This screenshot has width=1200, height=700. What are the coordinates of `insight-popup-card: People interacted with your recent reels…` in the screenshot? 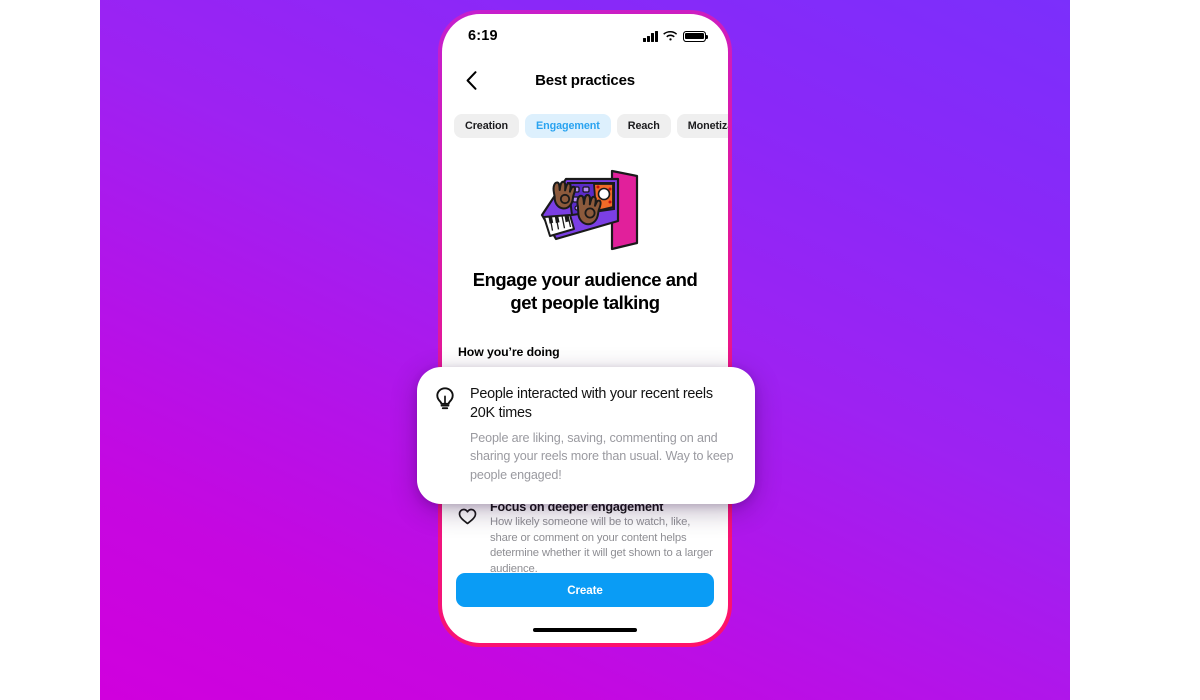 It's located at (586, 435).